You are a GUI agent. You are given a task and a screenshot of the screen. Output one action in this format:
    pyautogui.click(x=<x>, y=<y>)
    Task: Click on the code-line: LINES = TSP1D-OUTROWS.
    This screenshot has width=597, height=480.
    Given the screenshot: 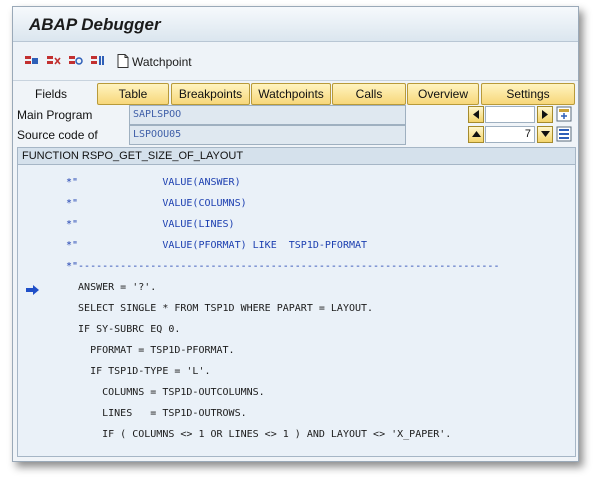 What is the action you would take?
    pyautogui.click(x=320, y=414)
    